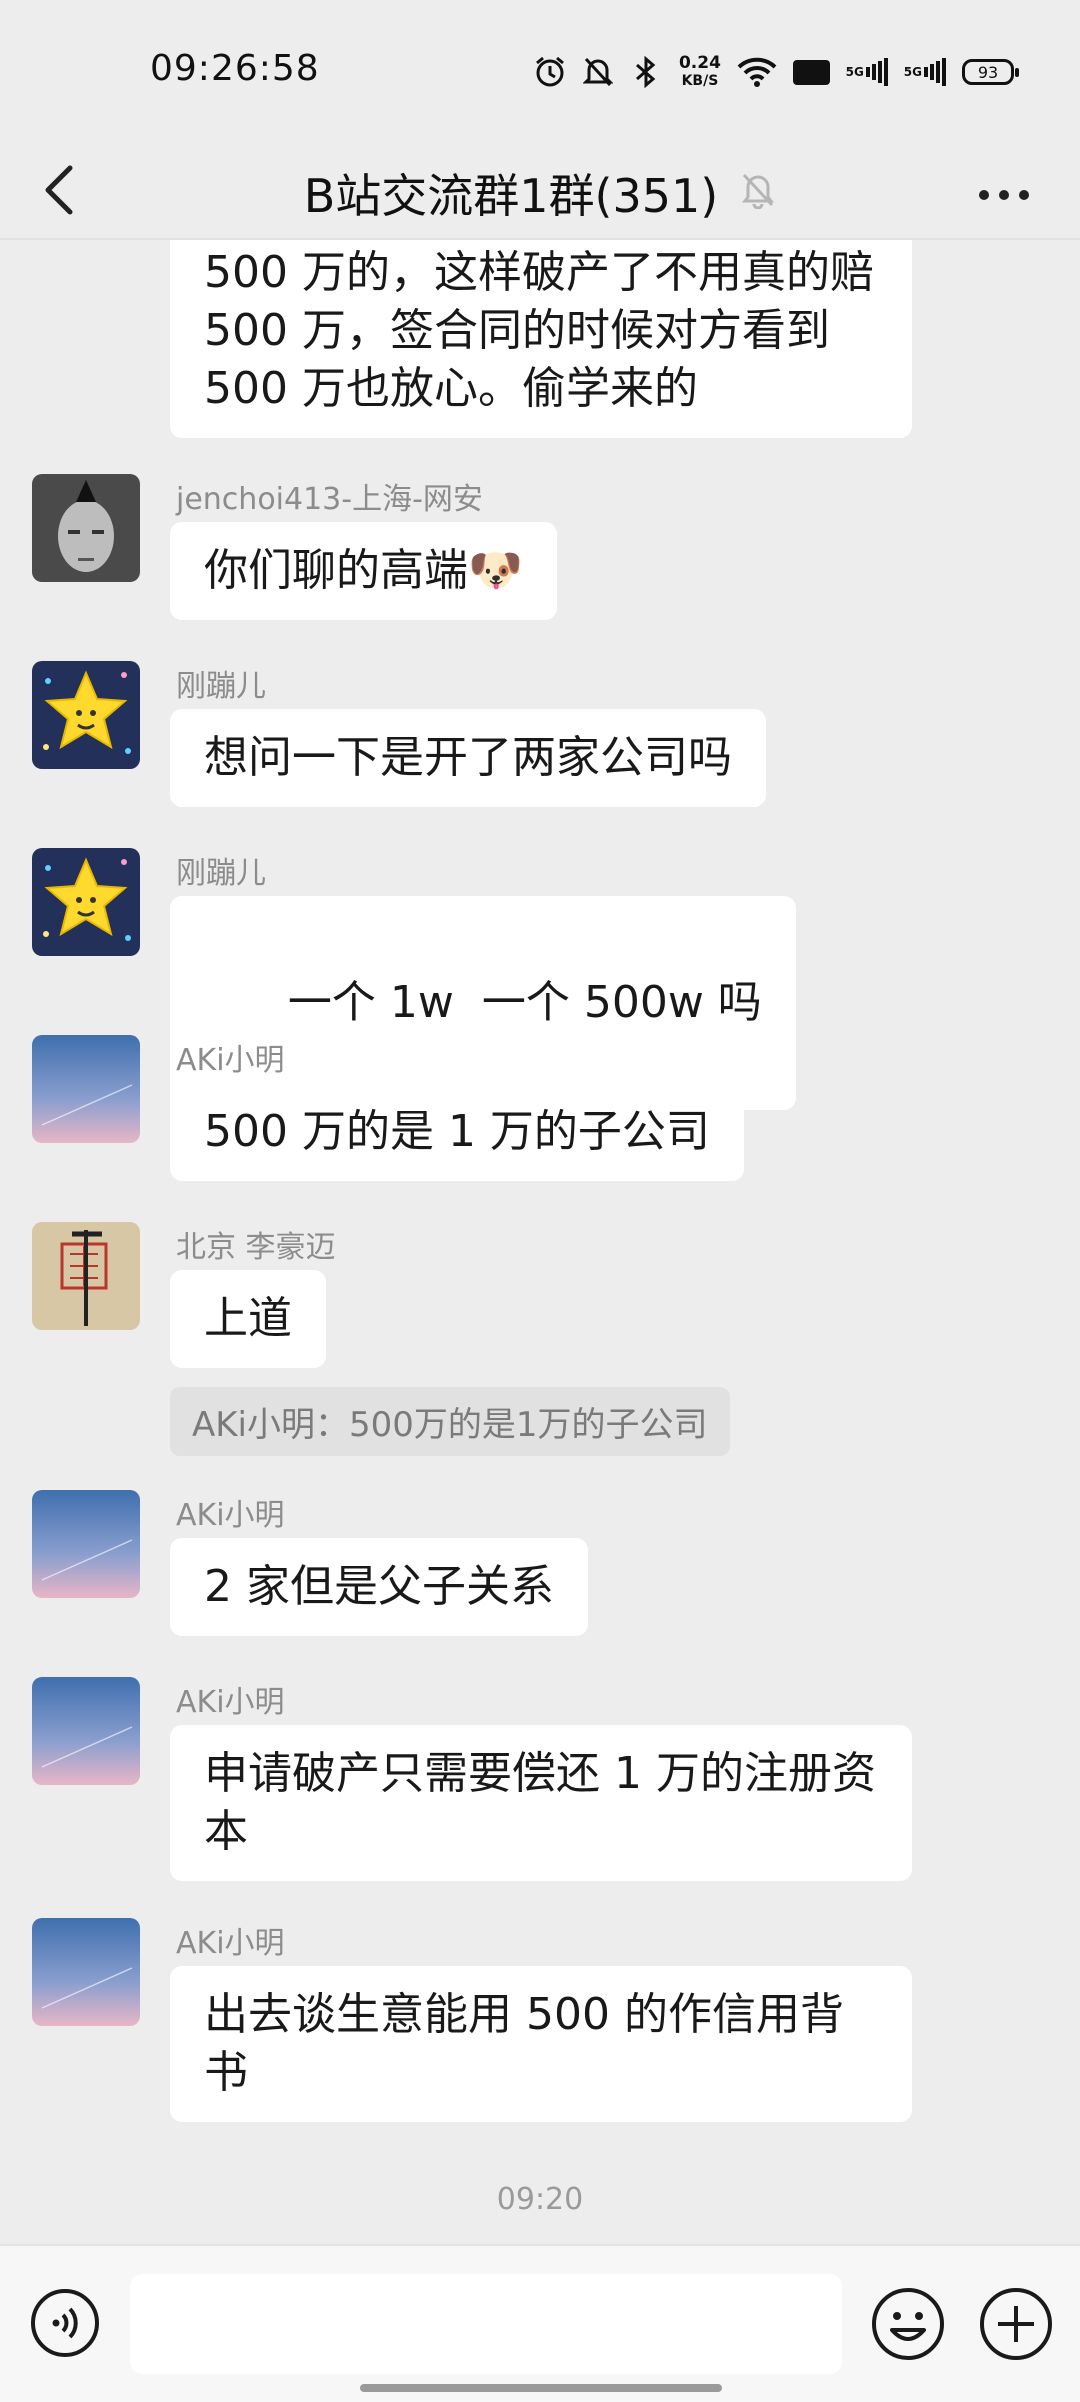 The height and width of the screenshot is (2402, 1080). I want to click on input-bar, so click(540, 2323).